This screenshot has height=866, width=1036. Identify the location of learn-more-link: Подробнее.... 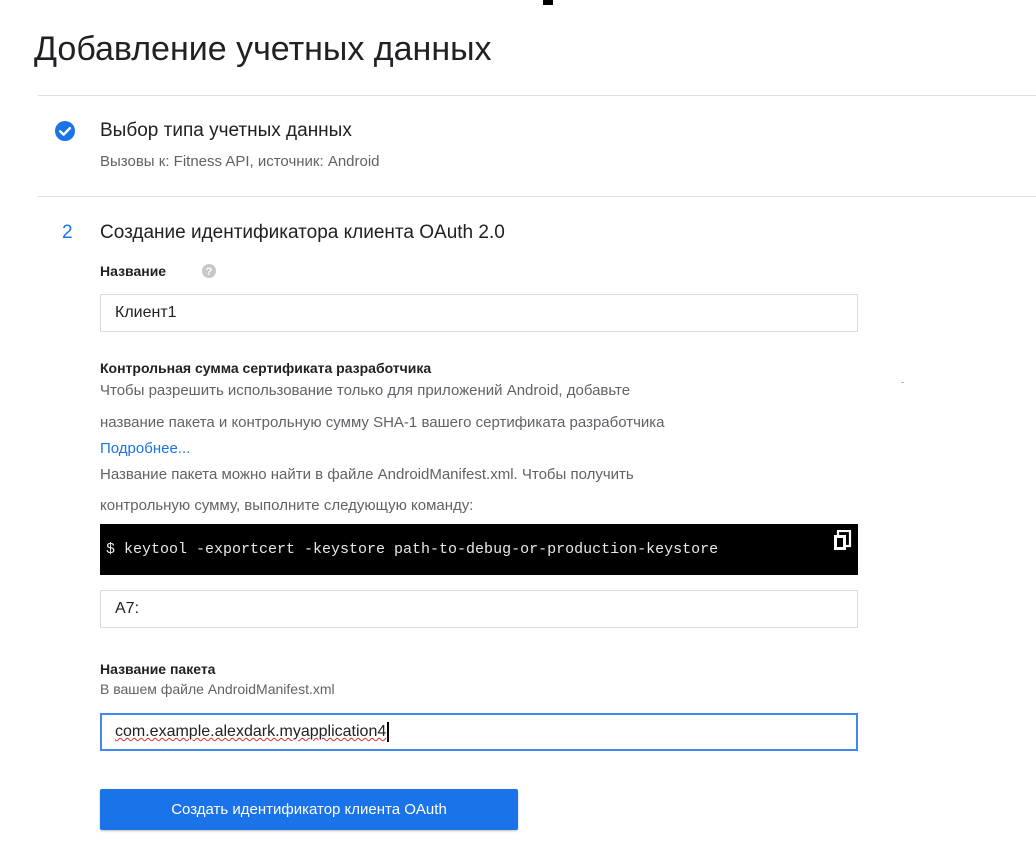
(145, 449).